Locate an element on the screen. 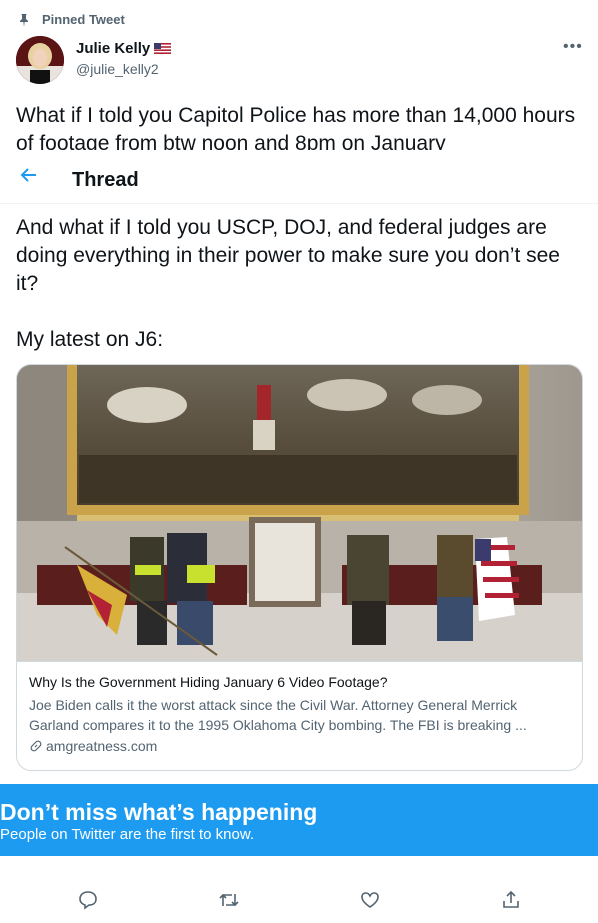 The height and width of the screenshot is (923, 598). pinned-indicator: Pinned Tweet is located at coordinates (71, 19).